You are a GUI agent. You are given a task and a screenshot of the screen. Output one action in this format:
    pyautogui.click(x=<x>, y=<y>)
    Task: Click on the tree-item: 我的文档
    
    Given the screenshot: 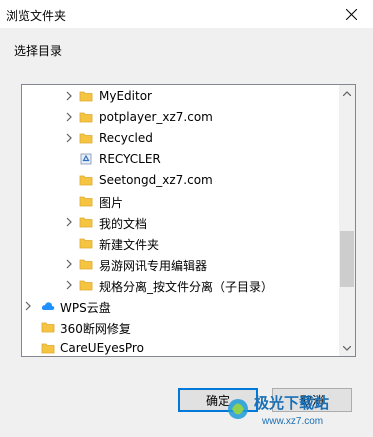 What is the action you would take?
    pyautogui.click(x=180, y=222)
    